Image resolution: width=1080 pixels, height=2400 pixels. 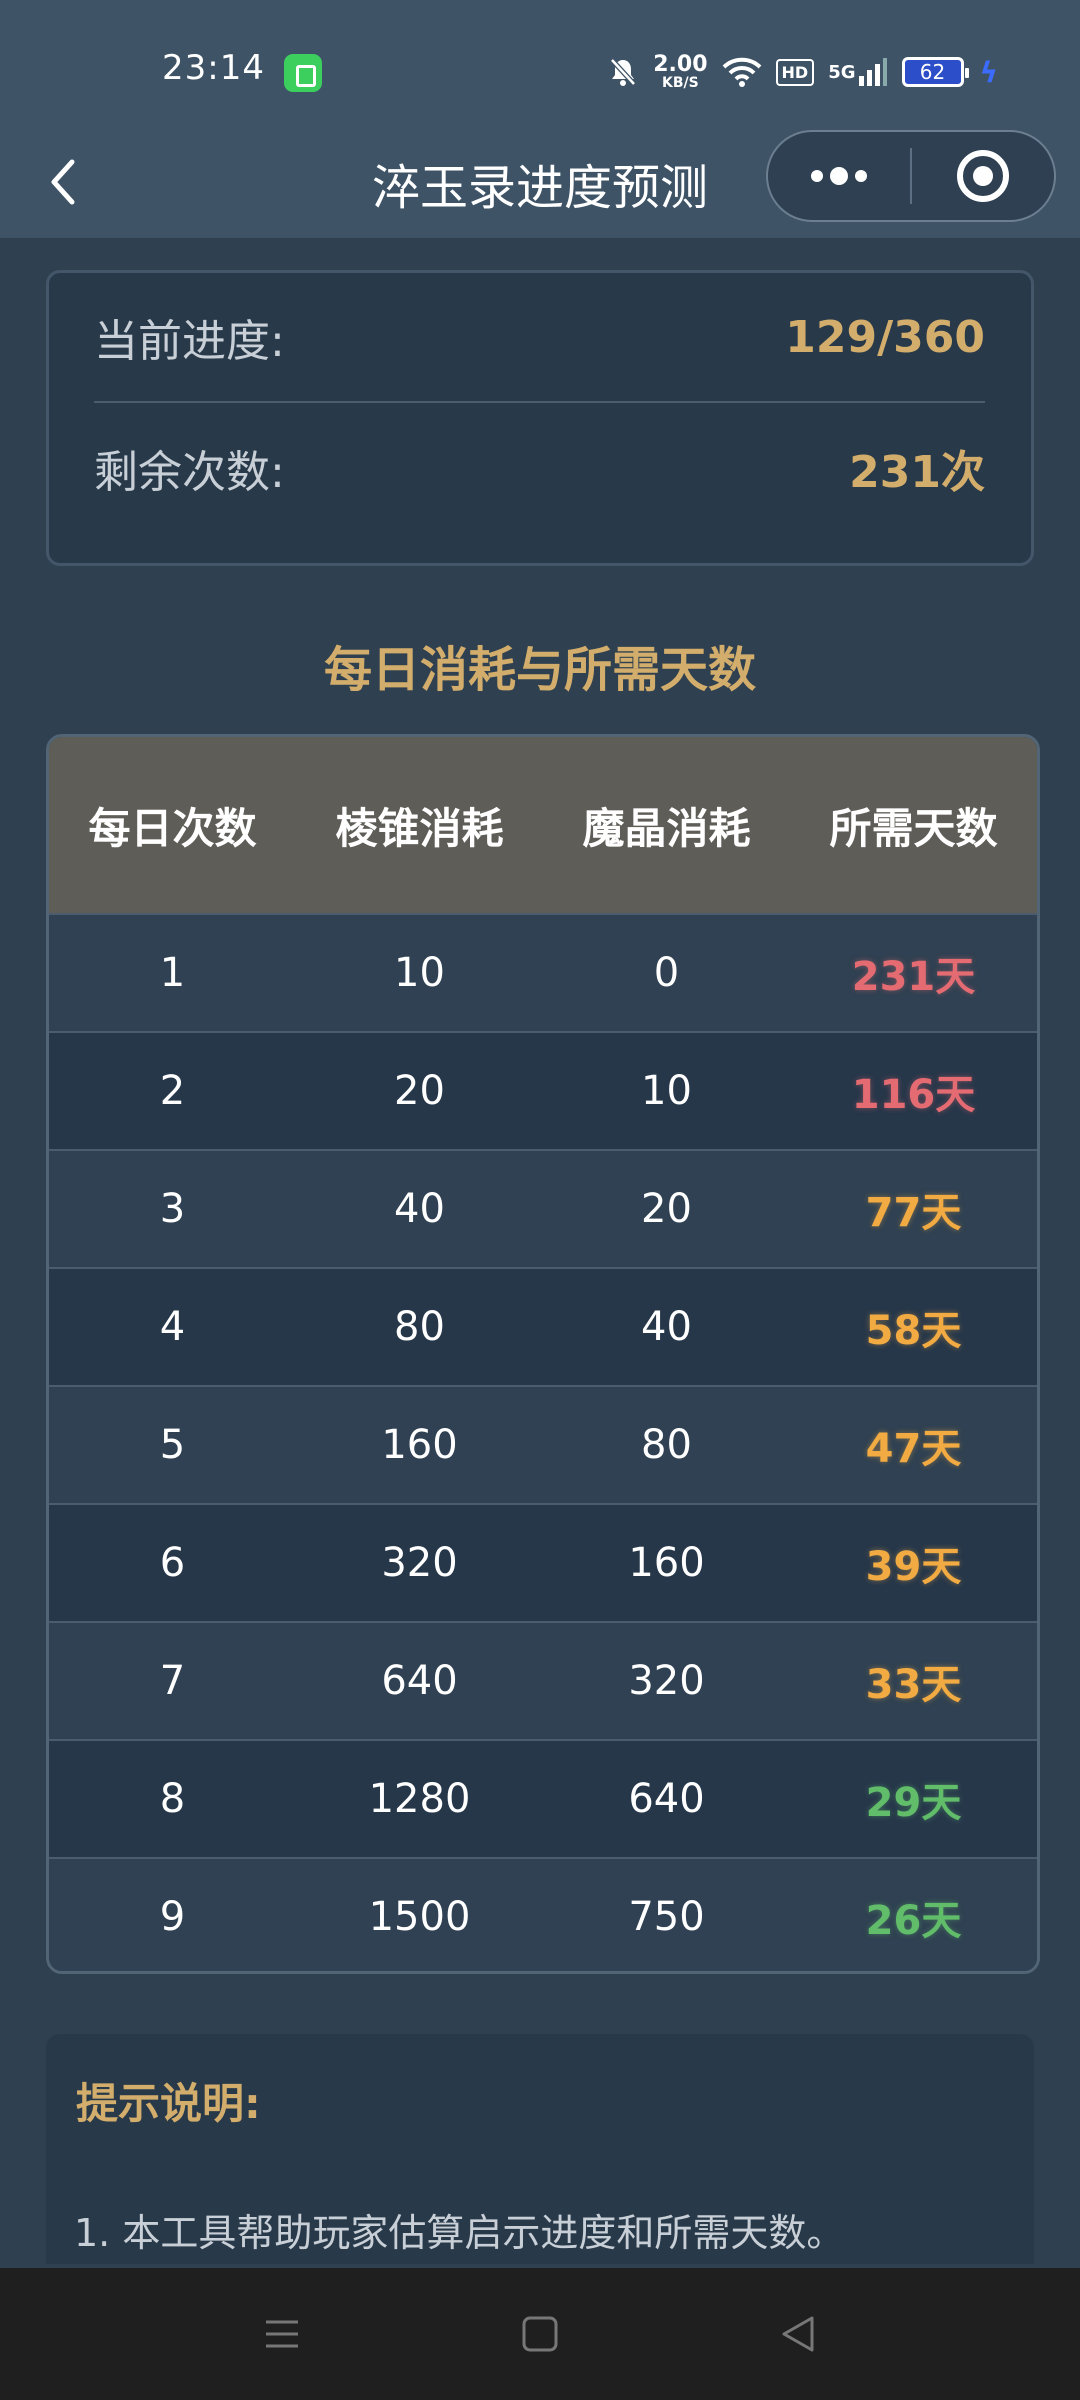 I want to click on cell-daily-times: 1, so click(x=172, y=973).